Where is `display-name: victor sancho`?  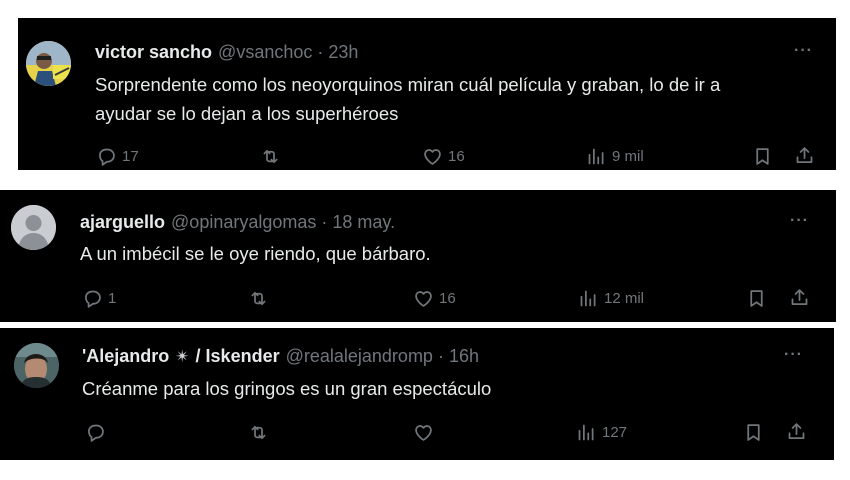
display-name: victor sancho is located at coordinates (153, 52).